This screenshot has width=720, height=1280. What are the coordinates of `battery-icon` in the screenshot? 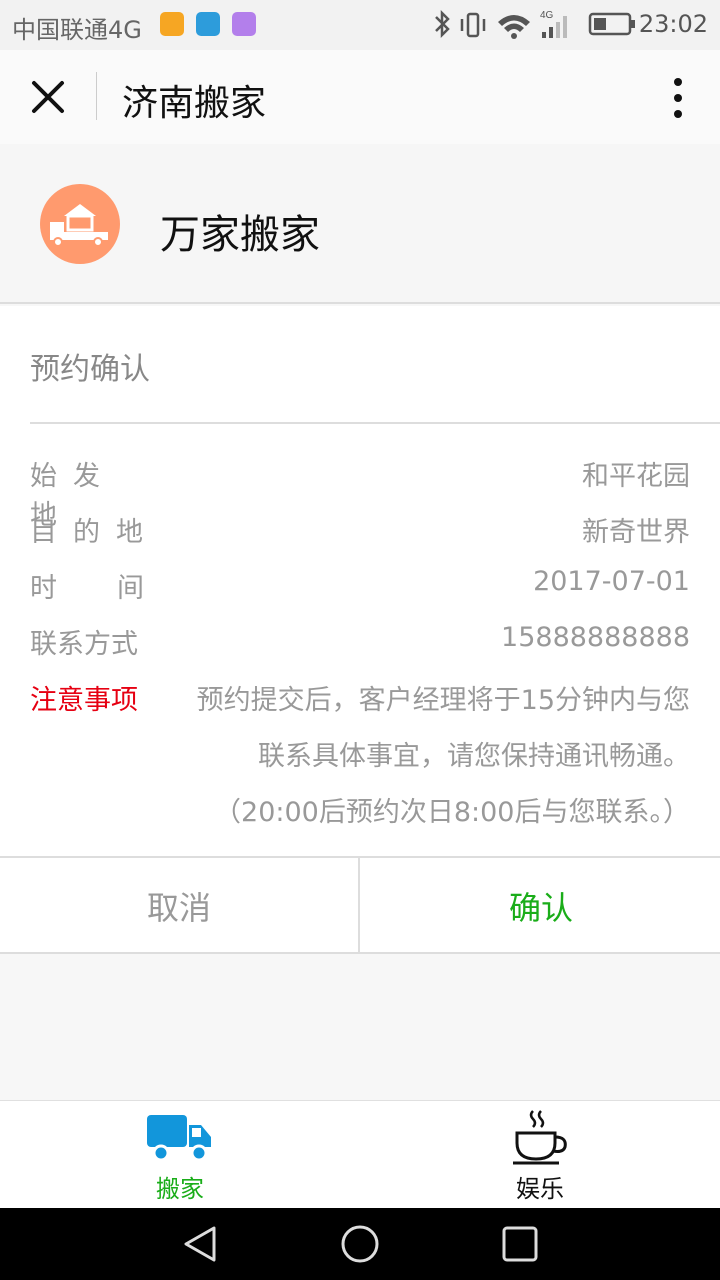 It's located at (611, 24).